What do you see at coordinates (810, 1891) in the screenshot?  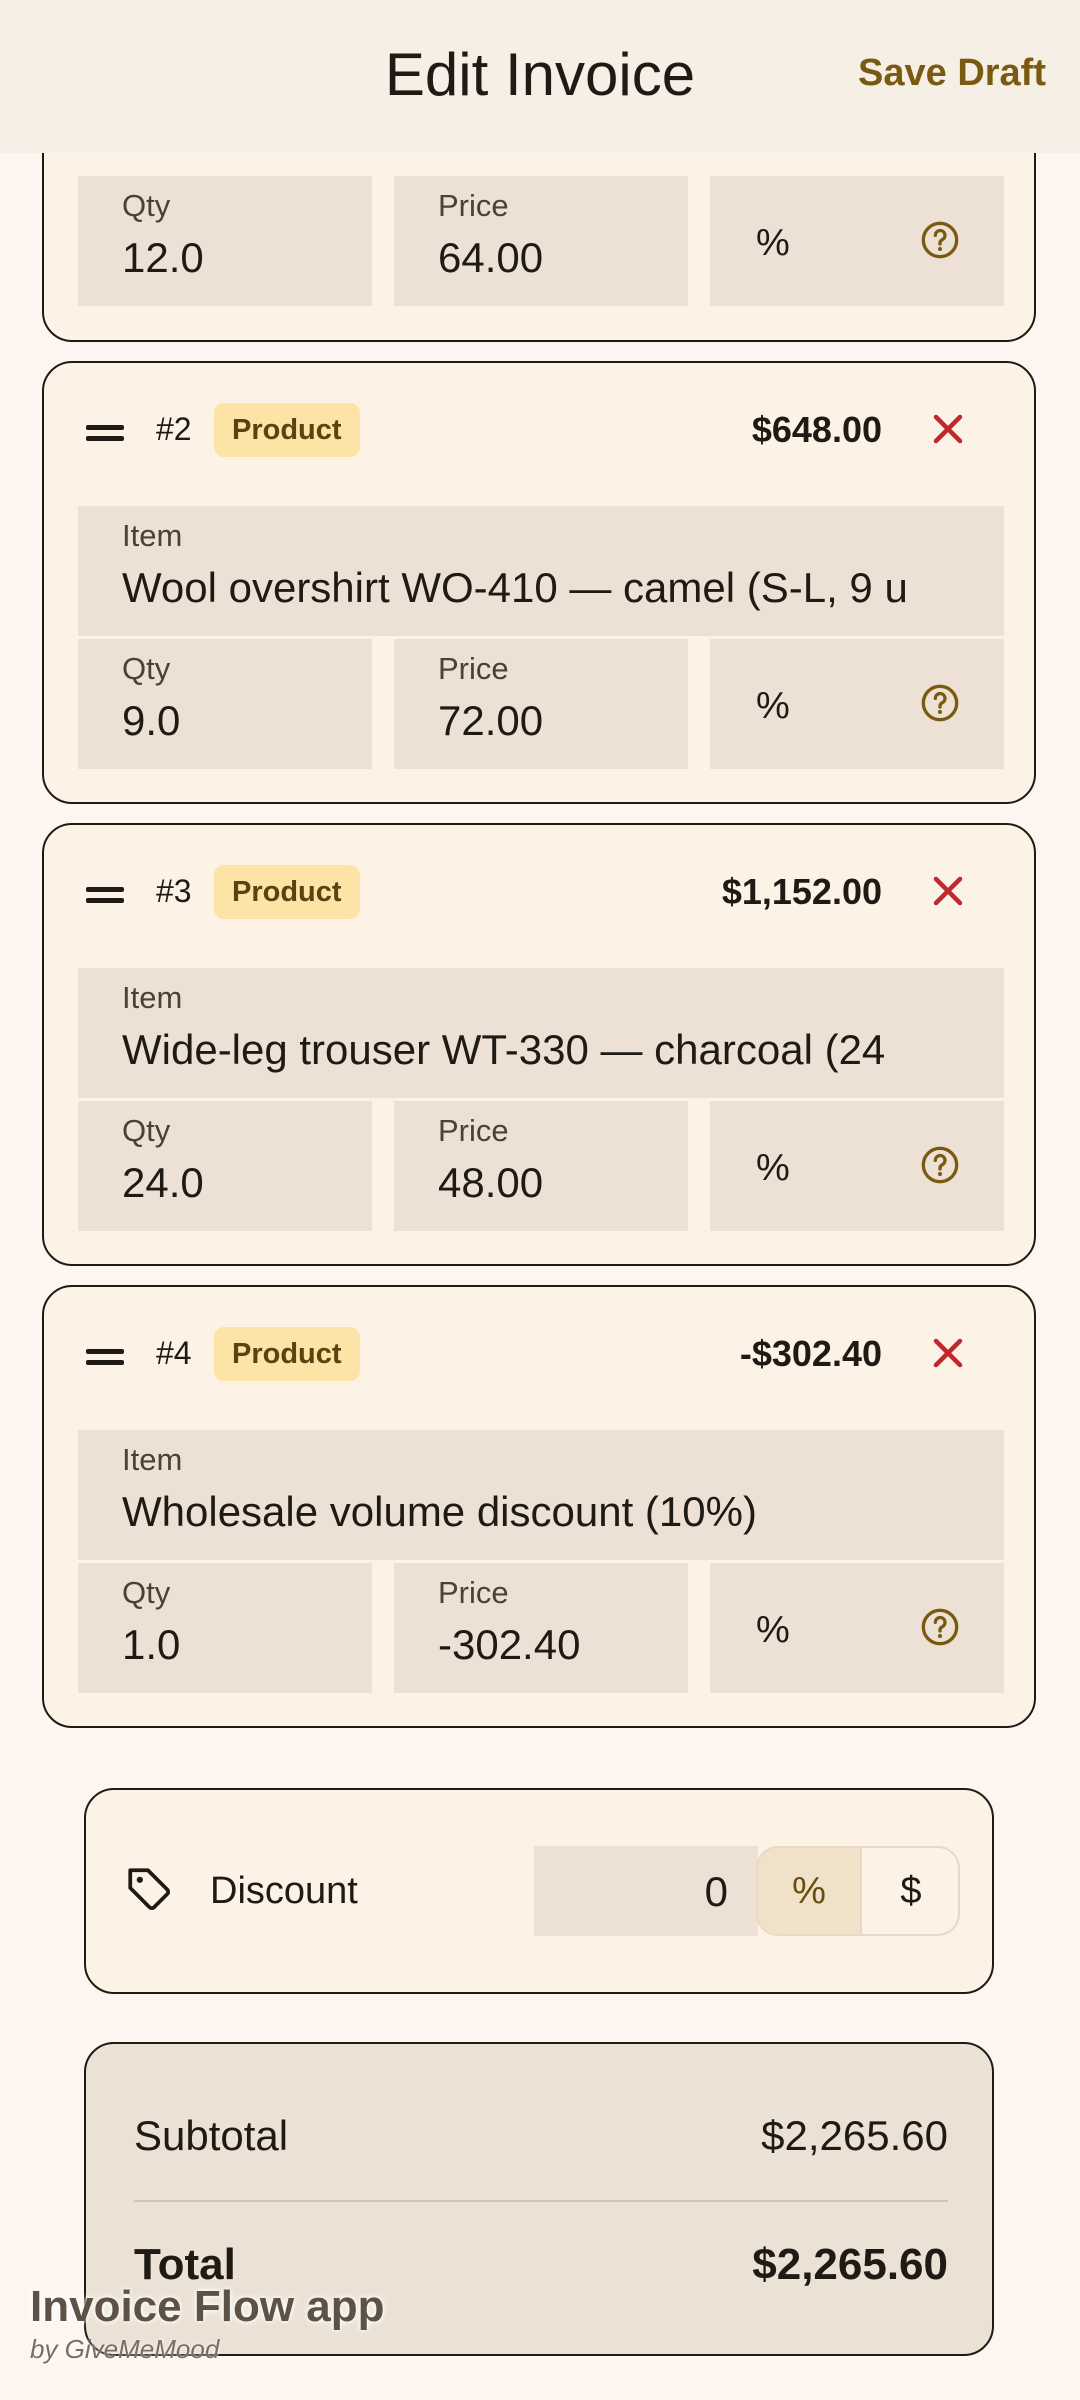 I see `percent-option-button: %` at bounding box center [810, 1891].